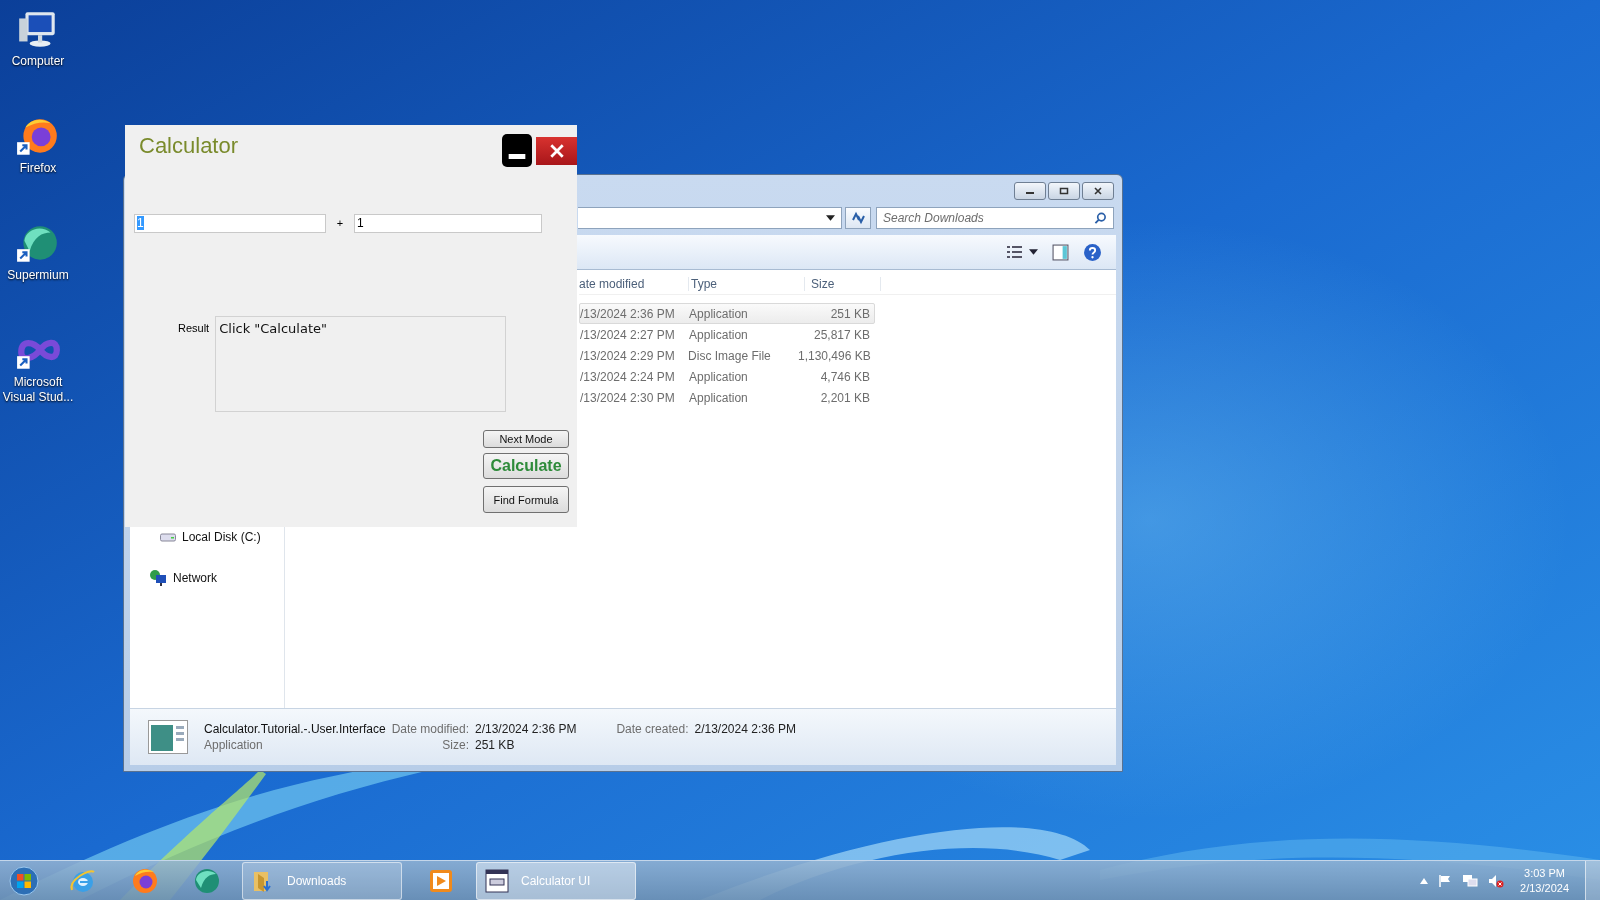 Image resolution: width=1600 pixels, height=900 pixels. I want to click on file-row: /13/2024 2:27 PM Application 25,817 KB, so click(727, 334).